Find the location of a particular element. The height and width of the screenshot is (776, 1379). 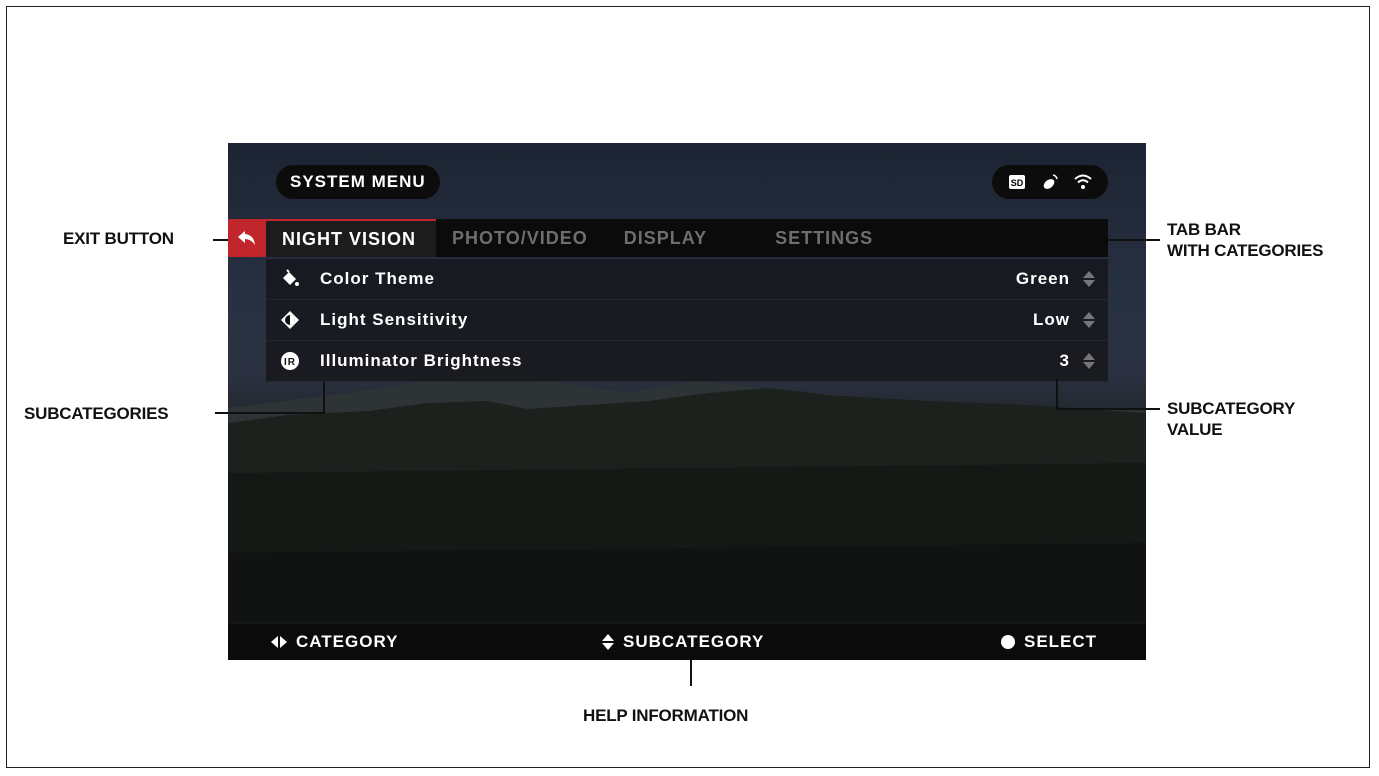

tab-night-vision: NIGHT VISION is located at coordinates (351, 238).